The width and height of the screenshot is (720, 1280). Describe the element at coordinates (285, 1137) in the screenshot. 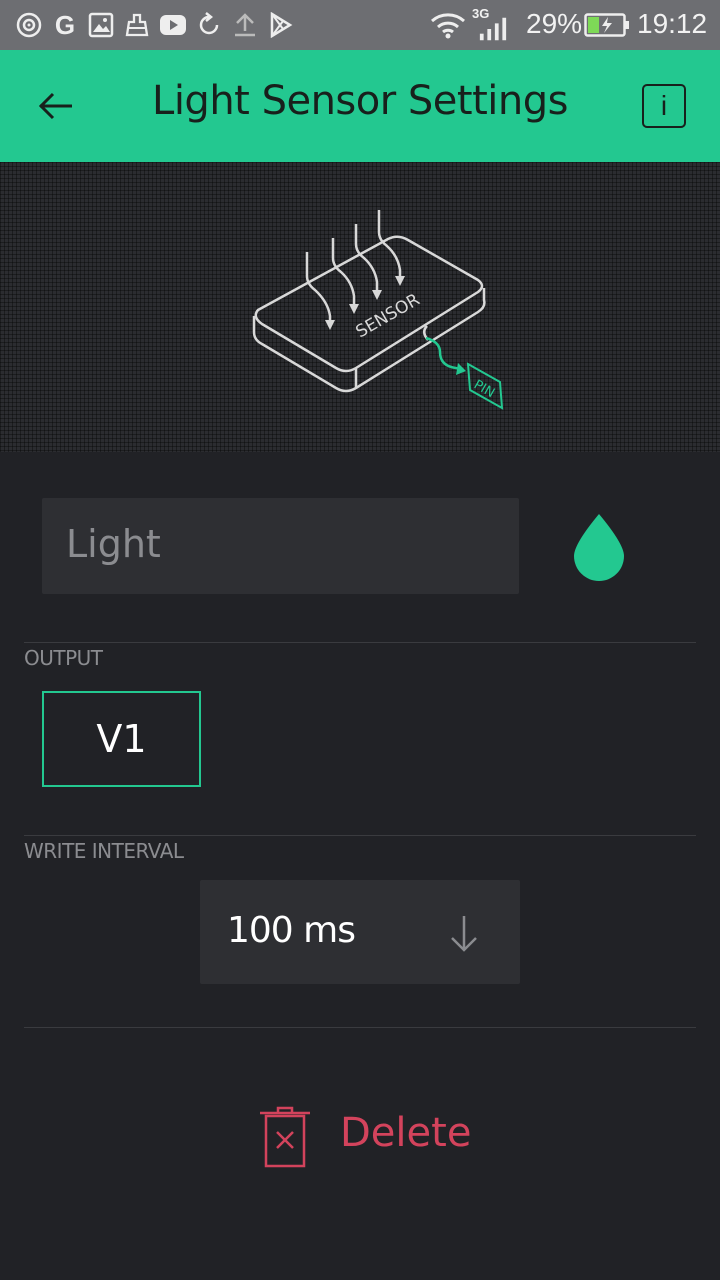

I see `trash-icon` at that location.